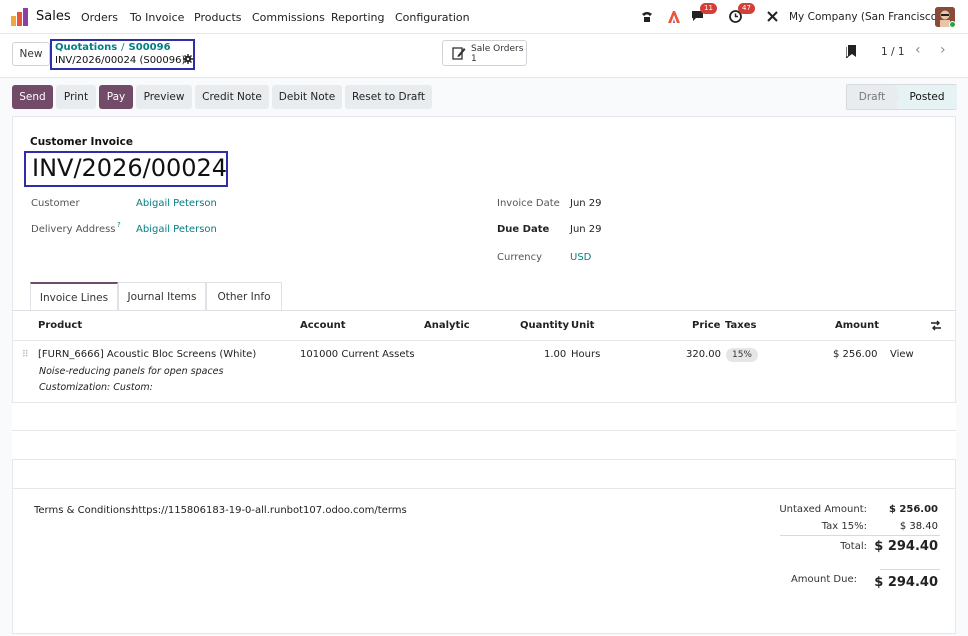 This screenshot has height=636, width=968. Describe the element at coordinates (218, 17) in the screenshot. I see `menu-products: Products` at that location.